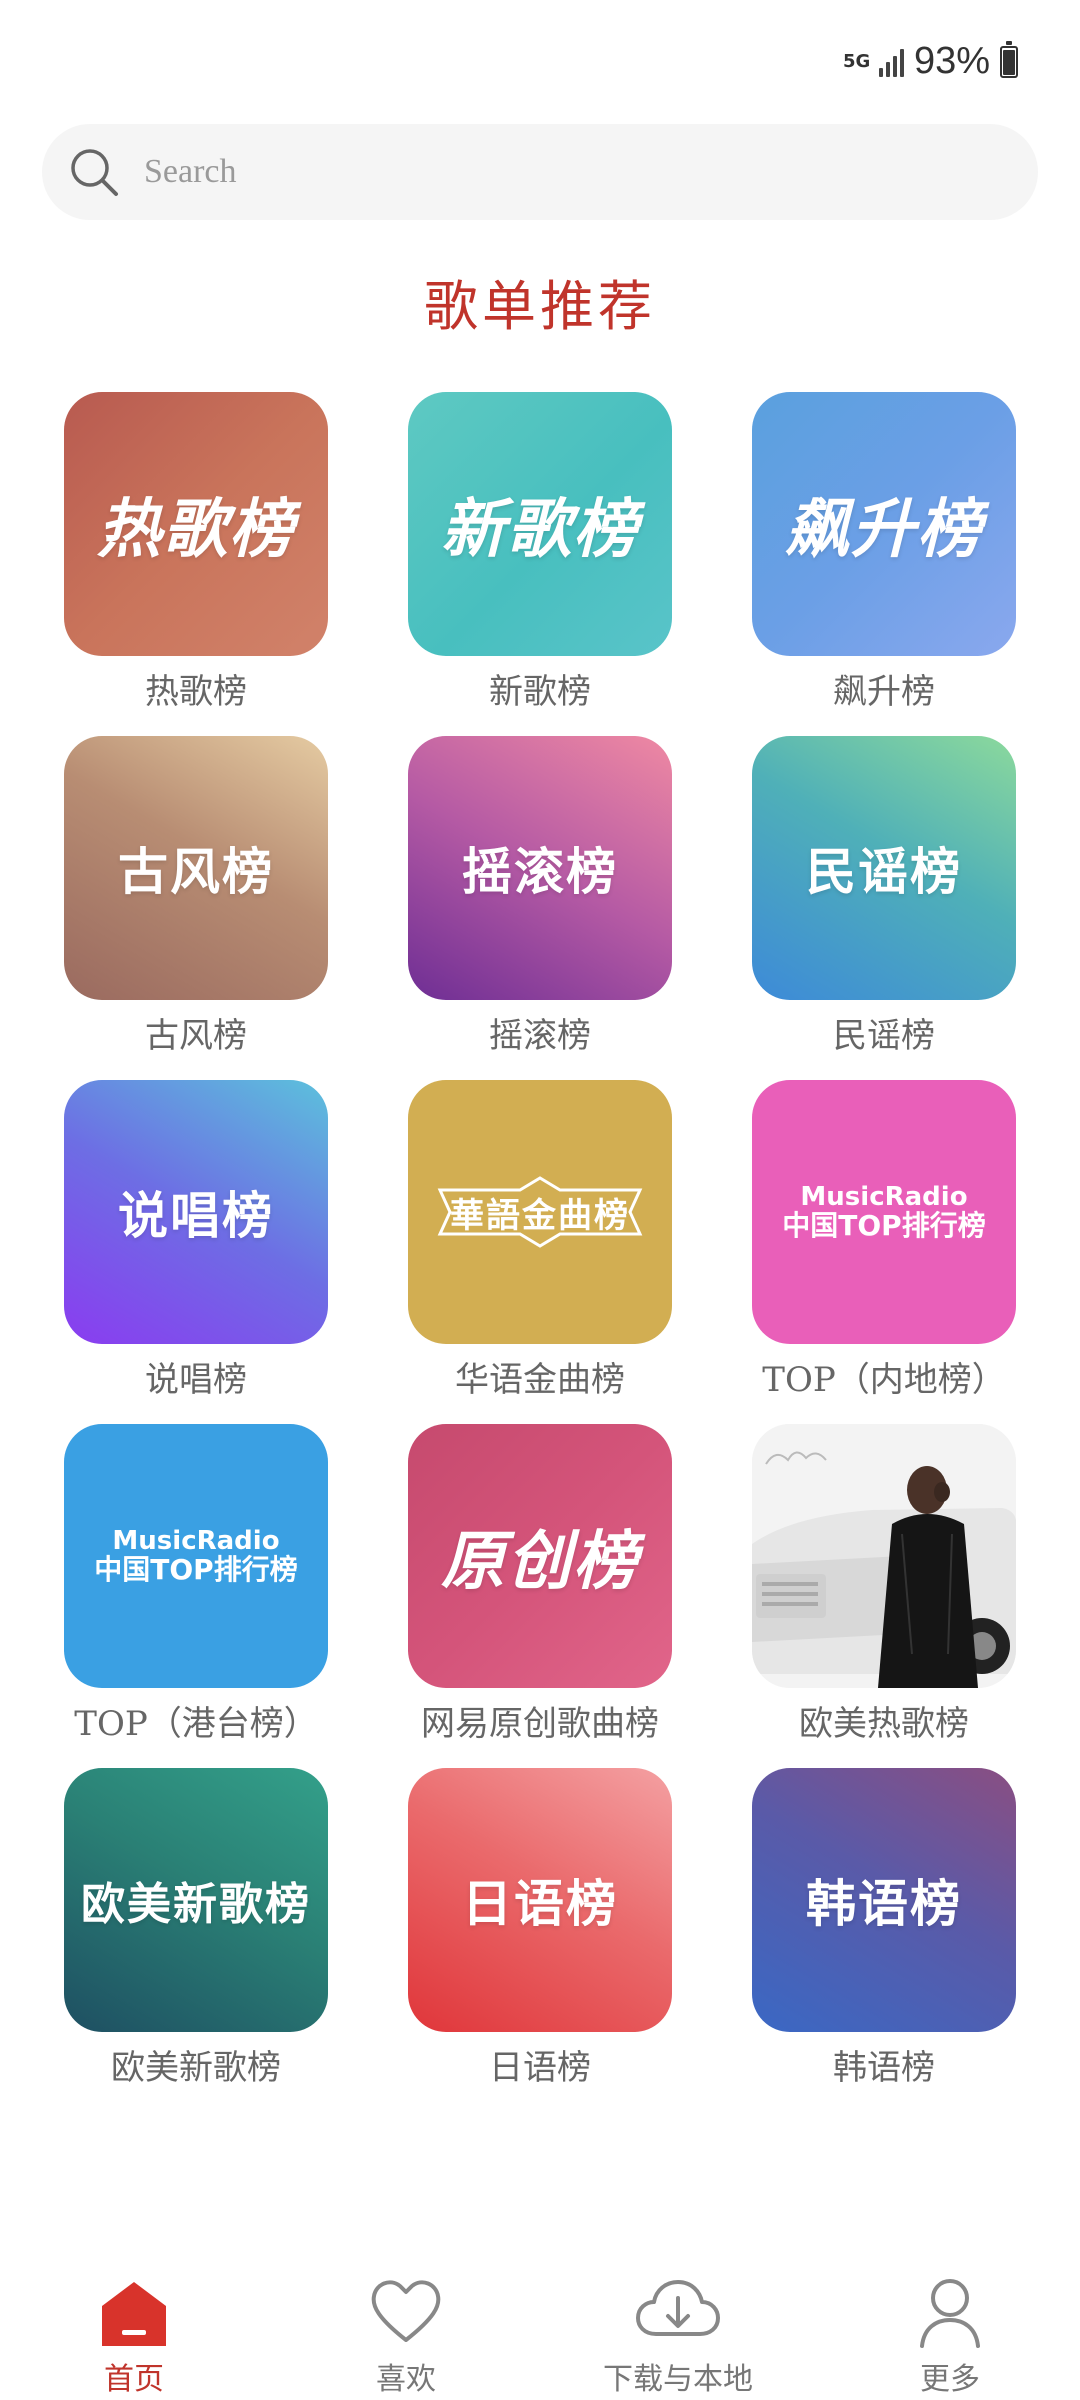 The image size is (1080, 2400). I want to click on battery-percent: 93%, so click(951, 61).